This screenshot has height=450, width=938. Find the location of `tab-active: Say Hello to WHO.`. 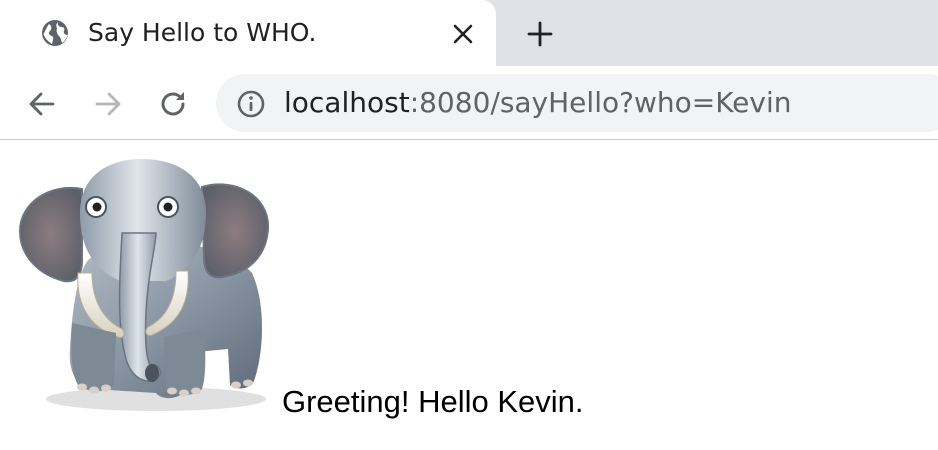

tab-active: Say Hello to WHO. is located at coordinates (248, 33).